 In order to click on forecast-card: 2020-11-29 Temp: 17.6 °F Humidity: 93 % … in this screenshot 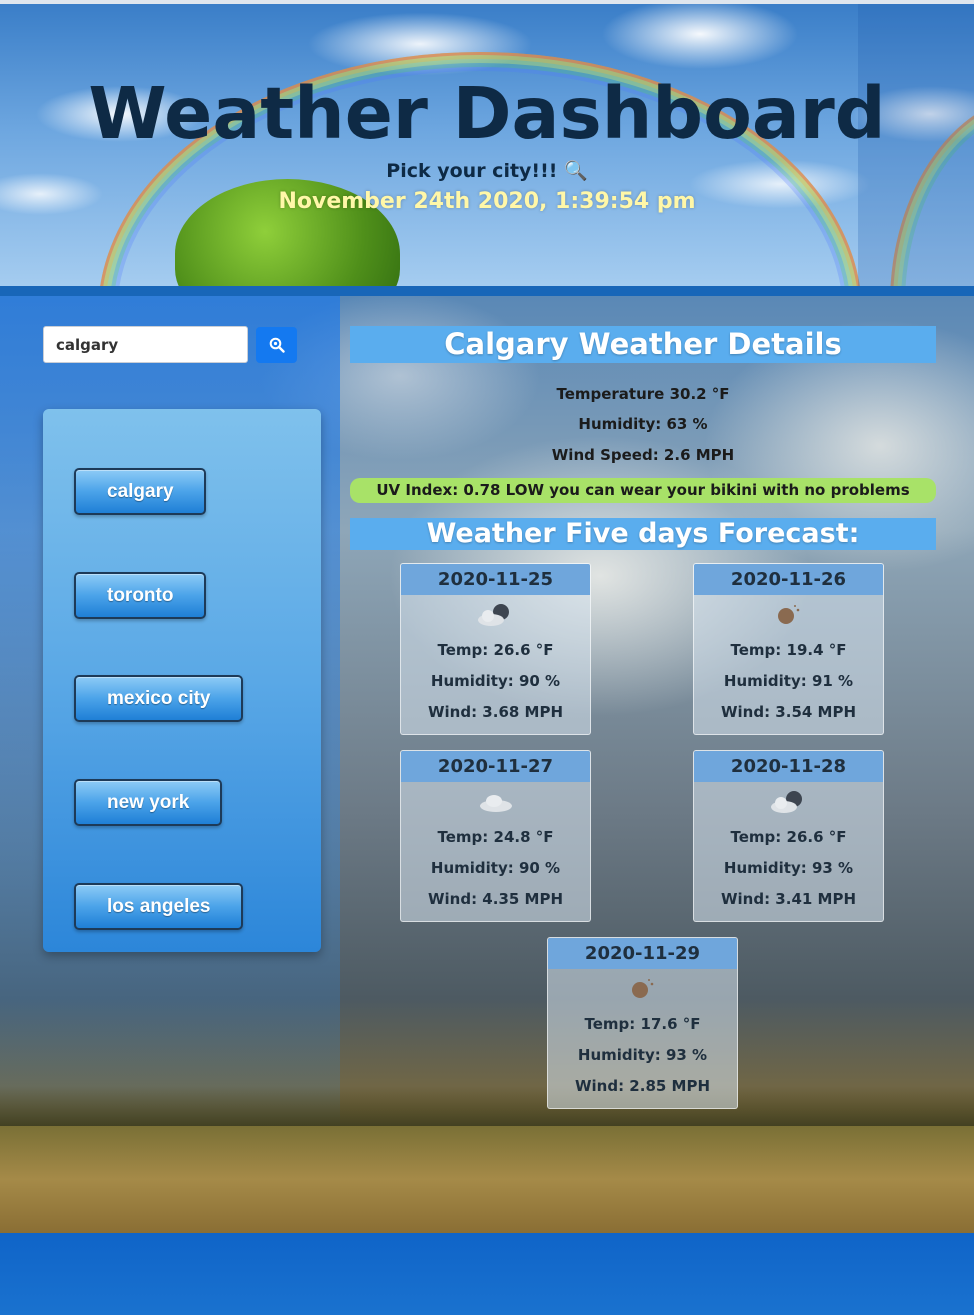, I will do `click(642, 1023)`.